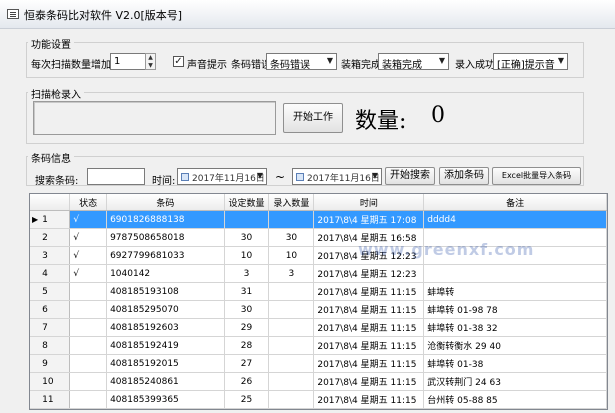 The width and height of the screenshot is (615, 413). Describe the element at coordinates (515, 273) in the screenshot. I see `cell-note` at that location.